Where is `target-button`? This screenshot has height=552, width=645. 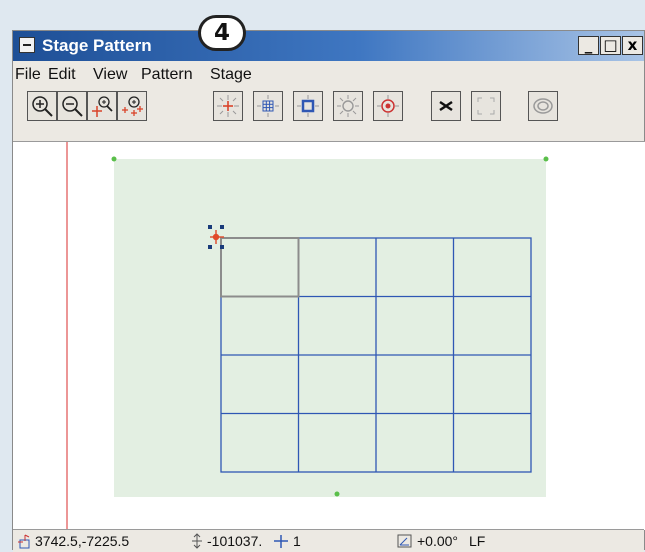
target-button is located at coordinates (388, 106).